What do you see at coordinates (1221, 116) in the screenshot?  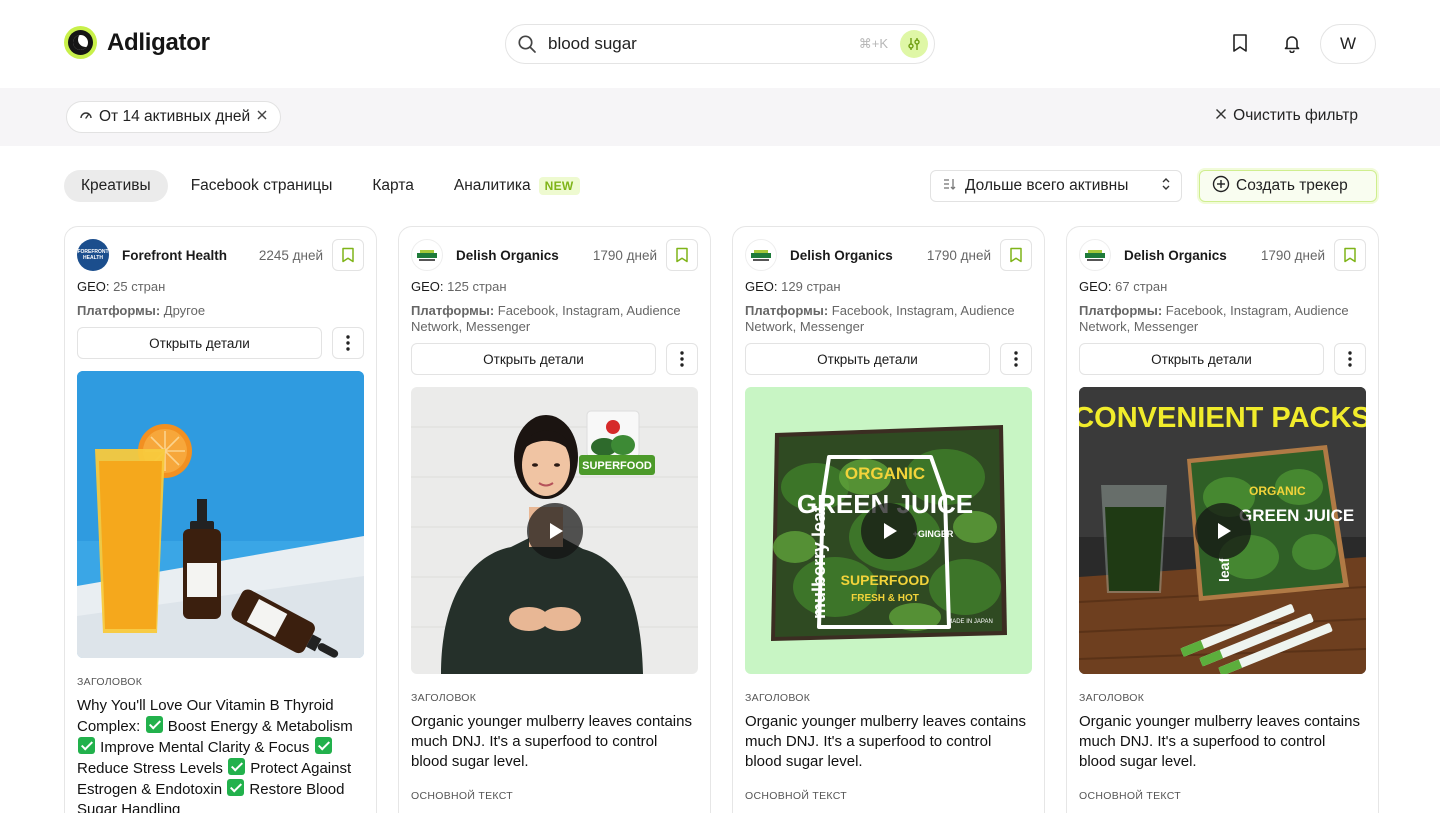 I see `clear-close-icon` at bounding box center [1221, 116].